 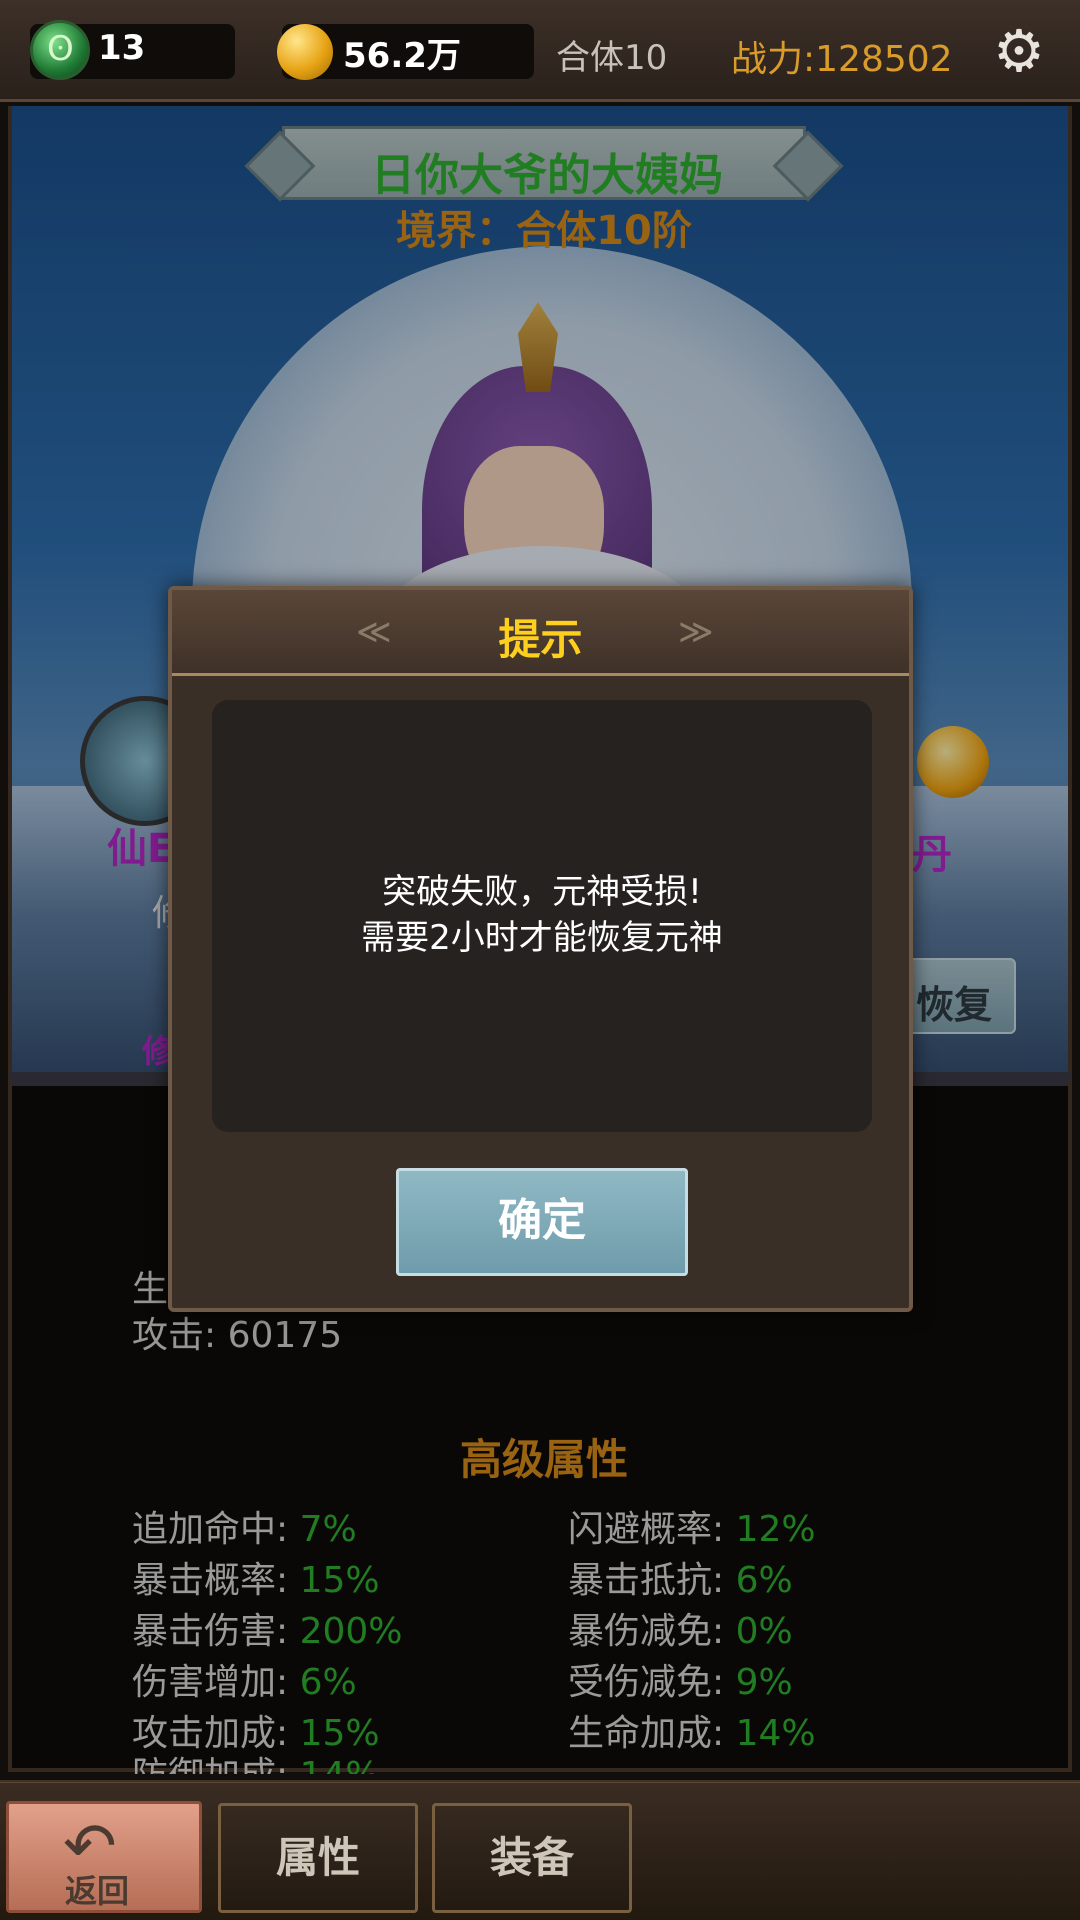 I want to click on tab-attributes: 属性, so click(x=318, y=1858).